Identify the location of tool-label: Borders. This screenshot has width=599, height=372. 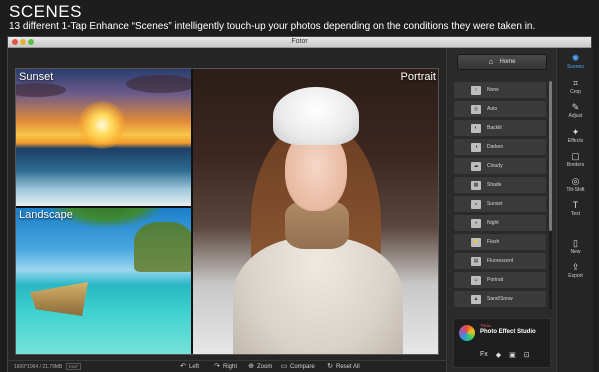
(575, 165).